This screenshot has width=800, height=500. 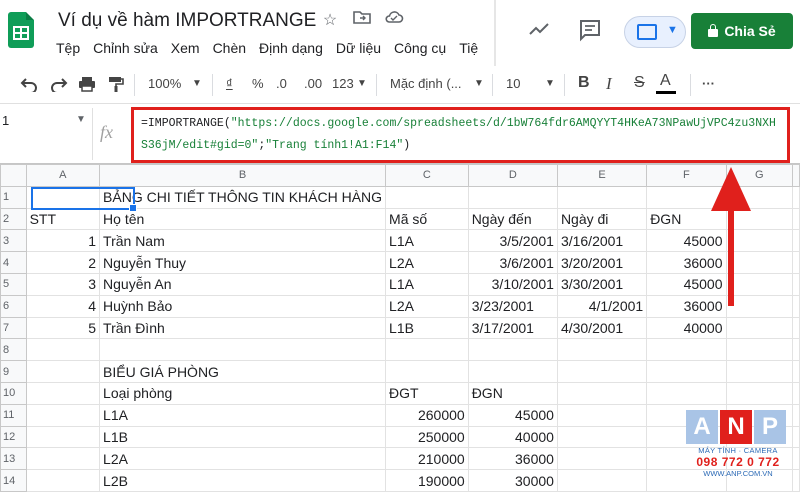 What do you see at coordinates (512, 393) in the screenshot?
I see `cell-d10: ĐGN` at bounding box center [512, 393].